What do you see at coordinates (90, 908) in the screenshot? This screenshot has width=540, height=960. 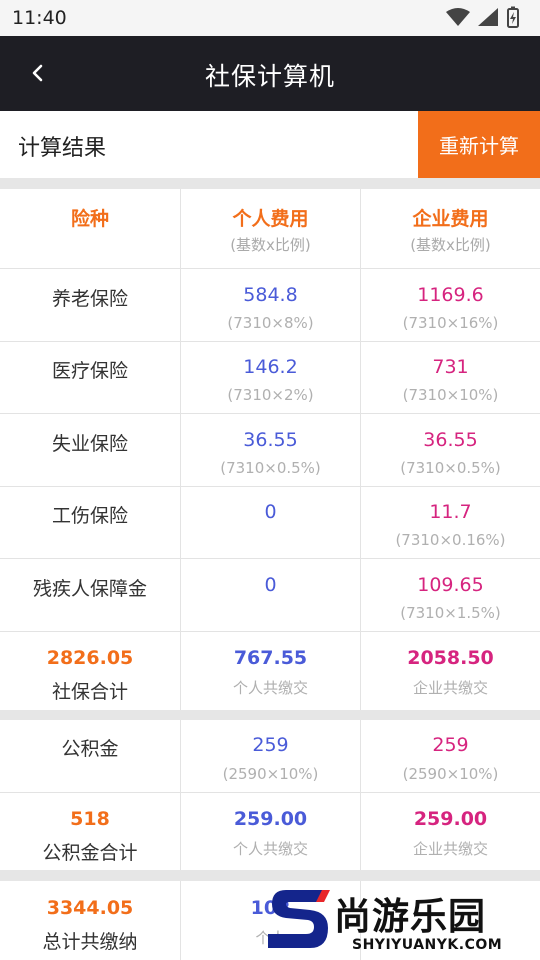 I see `grand-total-amount: 3344.05` at bounding box center [90, 908].